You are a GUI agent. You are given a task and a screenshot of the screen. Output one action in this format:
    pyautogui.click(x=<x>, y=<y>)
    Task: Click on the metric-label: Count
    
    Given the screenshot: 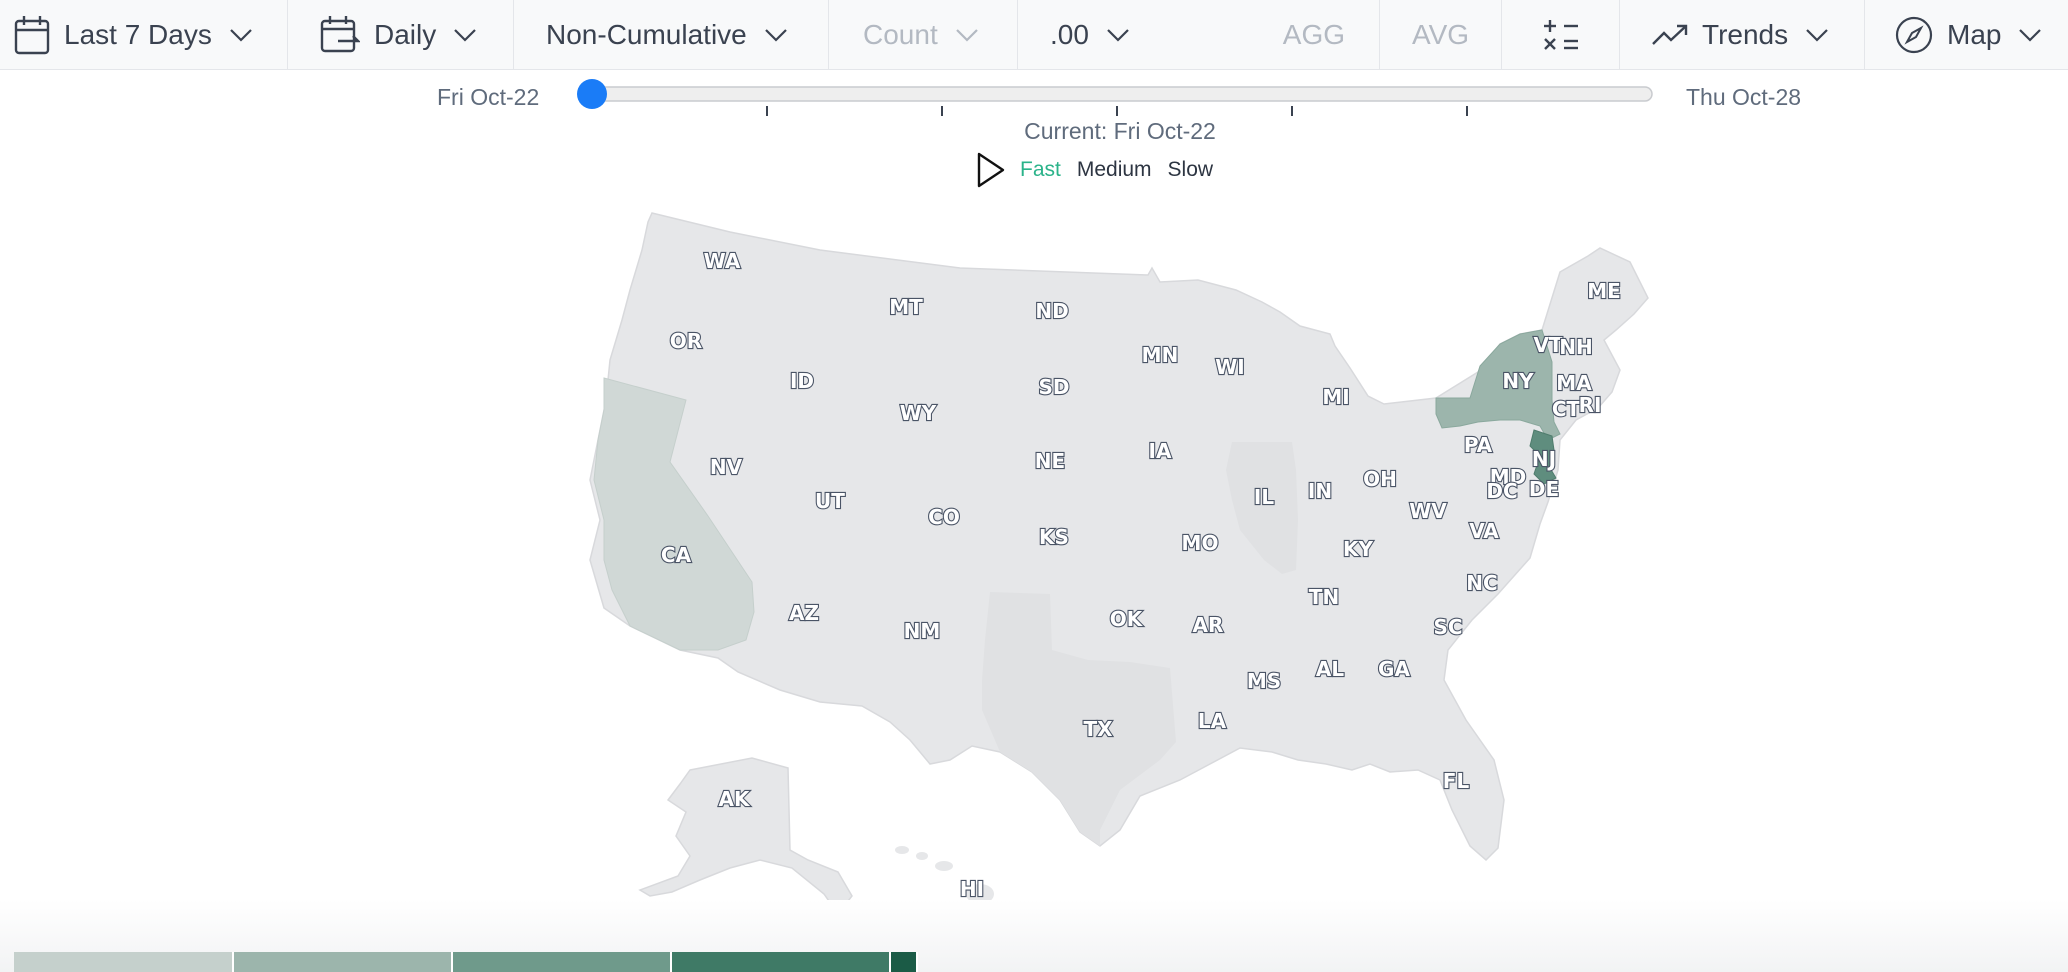 What is the action you would take?
    pyautogui.click(x=900, y=34)
    